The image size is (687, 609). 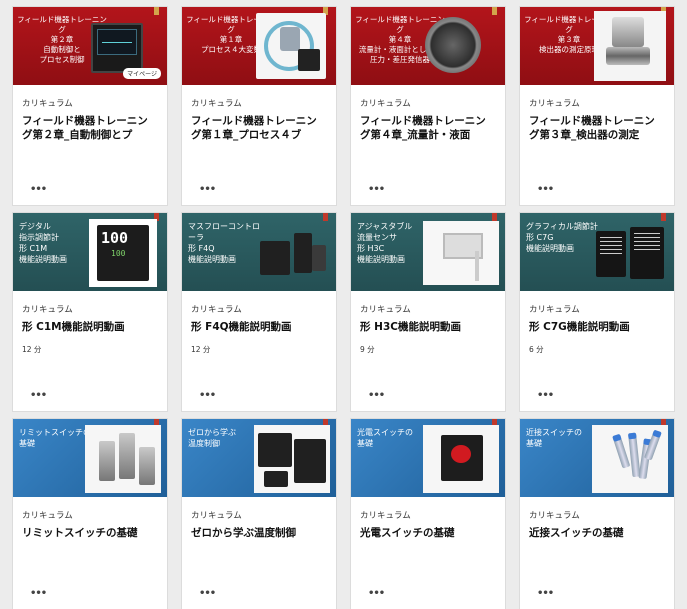 I want to click on pressure-transmitter-image, so click(x=453, y=45).